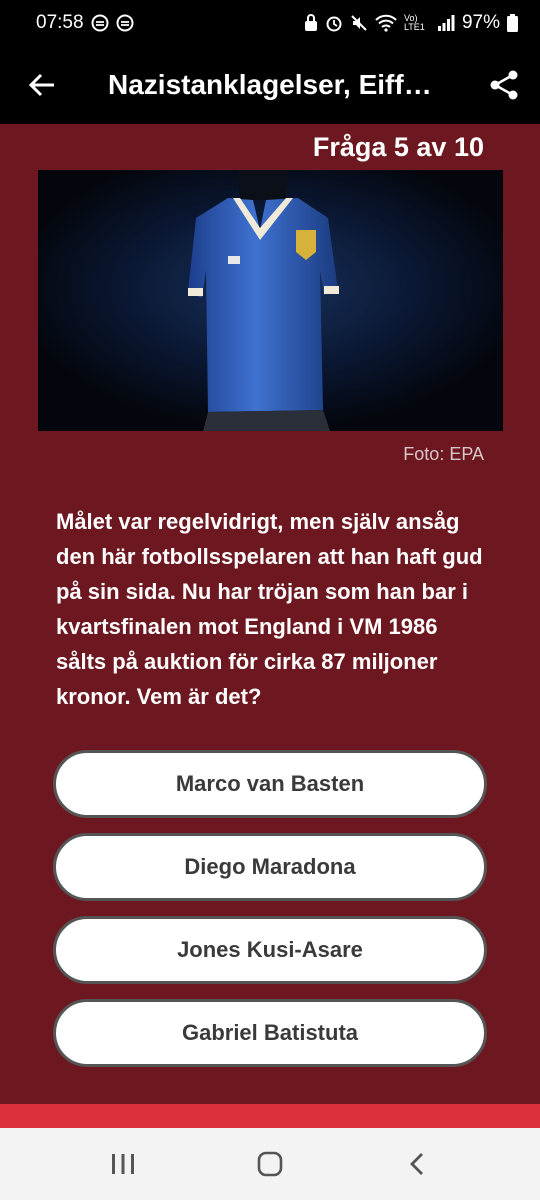  I want to click on battery-icon, so click(512, 23).